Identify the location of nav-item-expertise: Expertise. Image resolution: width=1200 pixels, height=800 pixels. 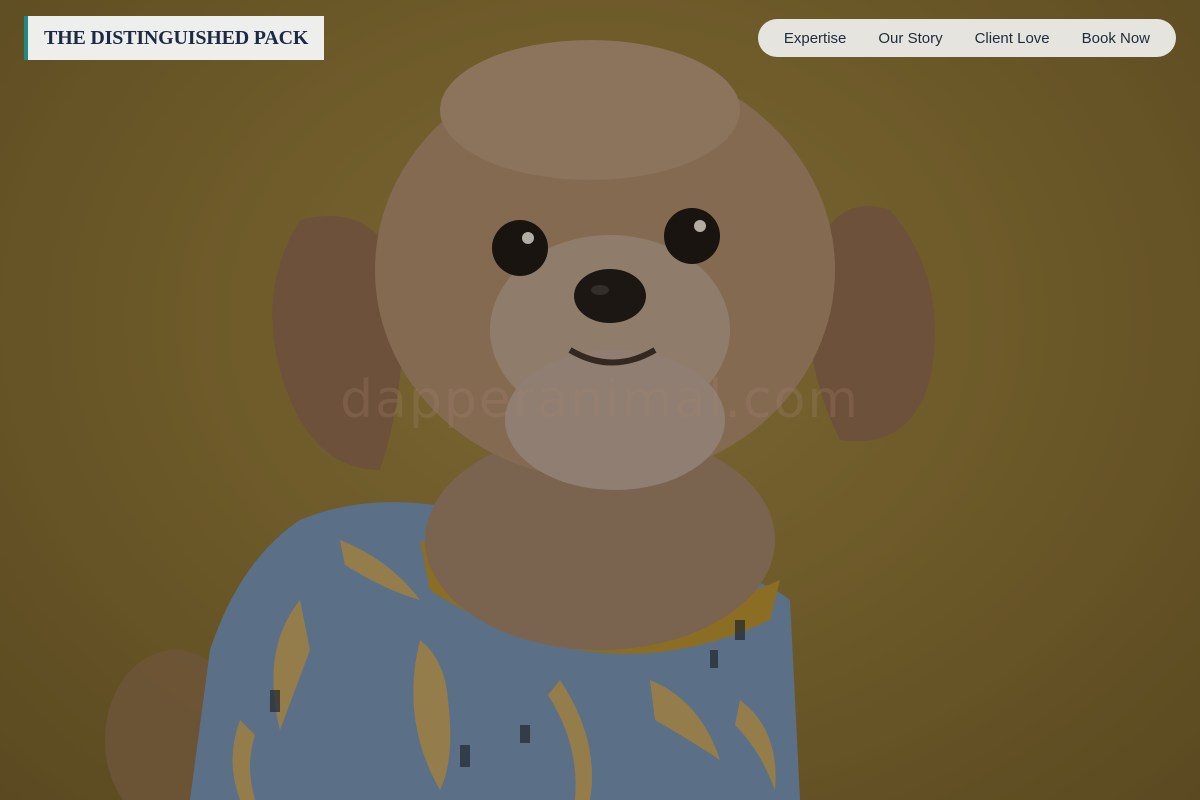
(815, 38).